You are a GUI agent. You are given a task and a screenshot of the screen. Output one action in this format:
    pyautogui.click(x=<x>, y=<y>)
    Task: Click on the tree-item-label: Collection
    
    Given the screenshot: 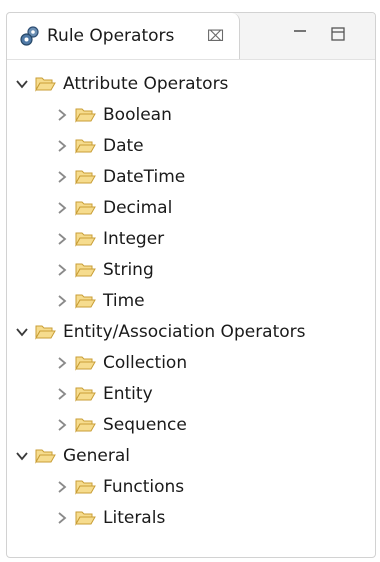 What is the action you would take?
    pyautogui.click(x=145, y=363)
    